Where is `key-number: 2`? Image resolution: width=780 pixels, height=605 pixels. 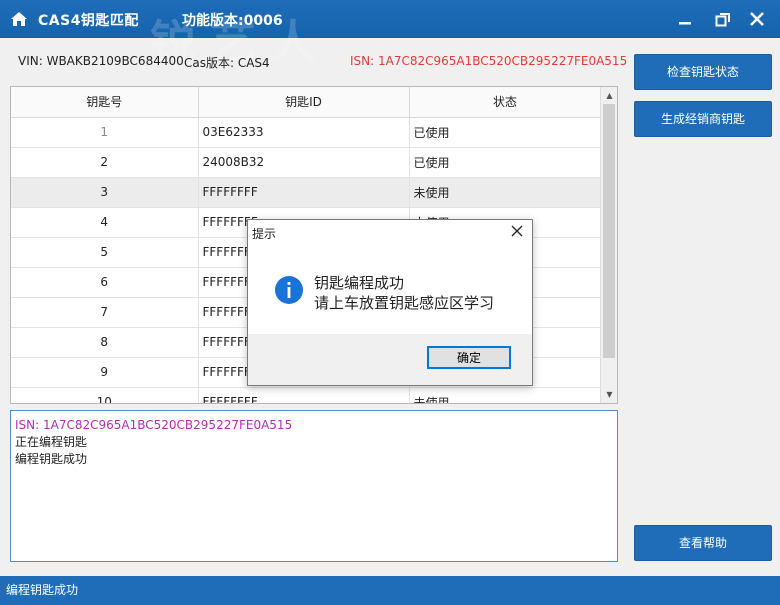 key-number: 2 is located at coordinates (105, 162).